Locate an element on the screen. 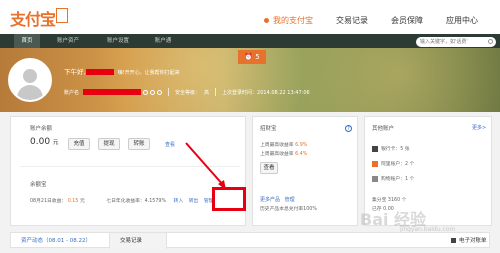  search-box is located at coordinates (456, 42).